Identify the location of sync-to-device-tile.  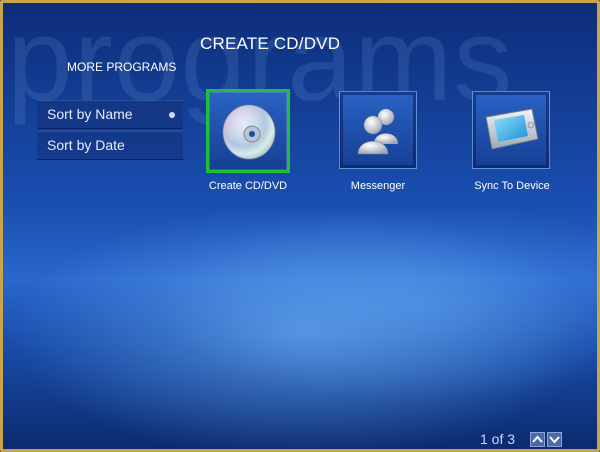
(511, 130).